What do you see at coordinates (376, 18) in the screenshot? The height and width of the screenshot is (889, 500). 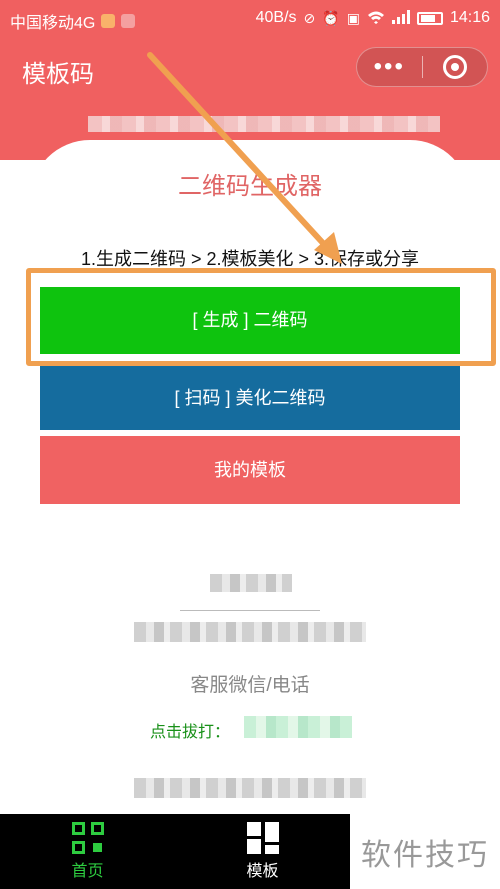 I see `wifi-icon` at bounding box center [376, 18].